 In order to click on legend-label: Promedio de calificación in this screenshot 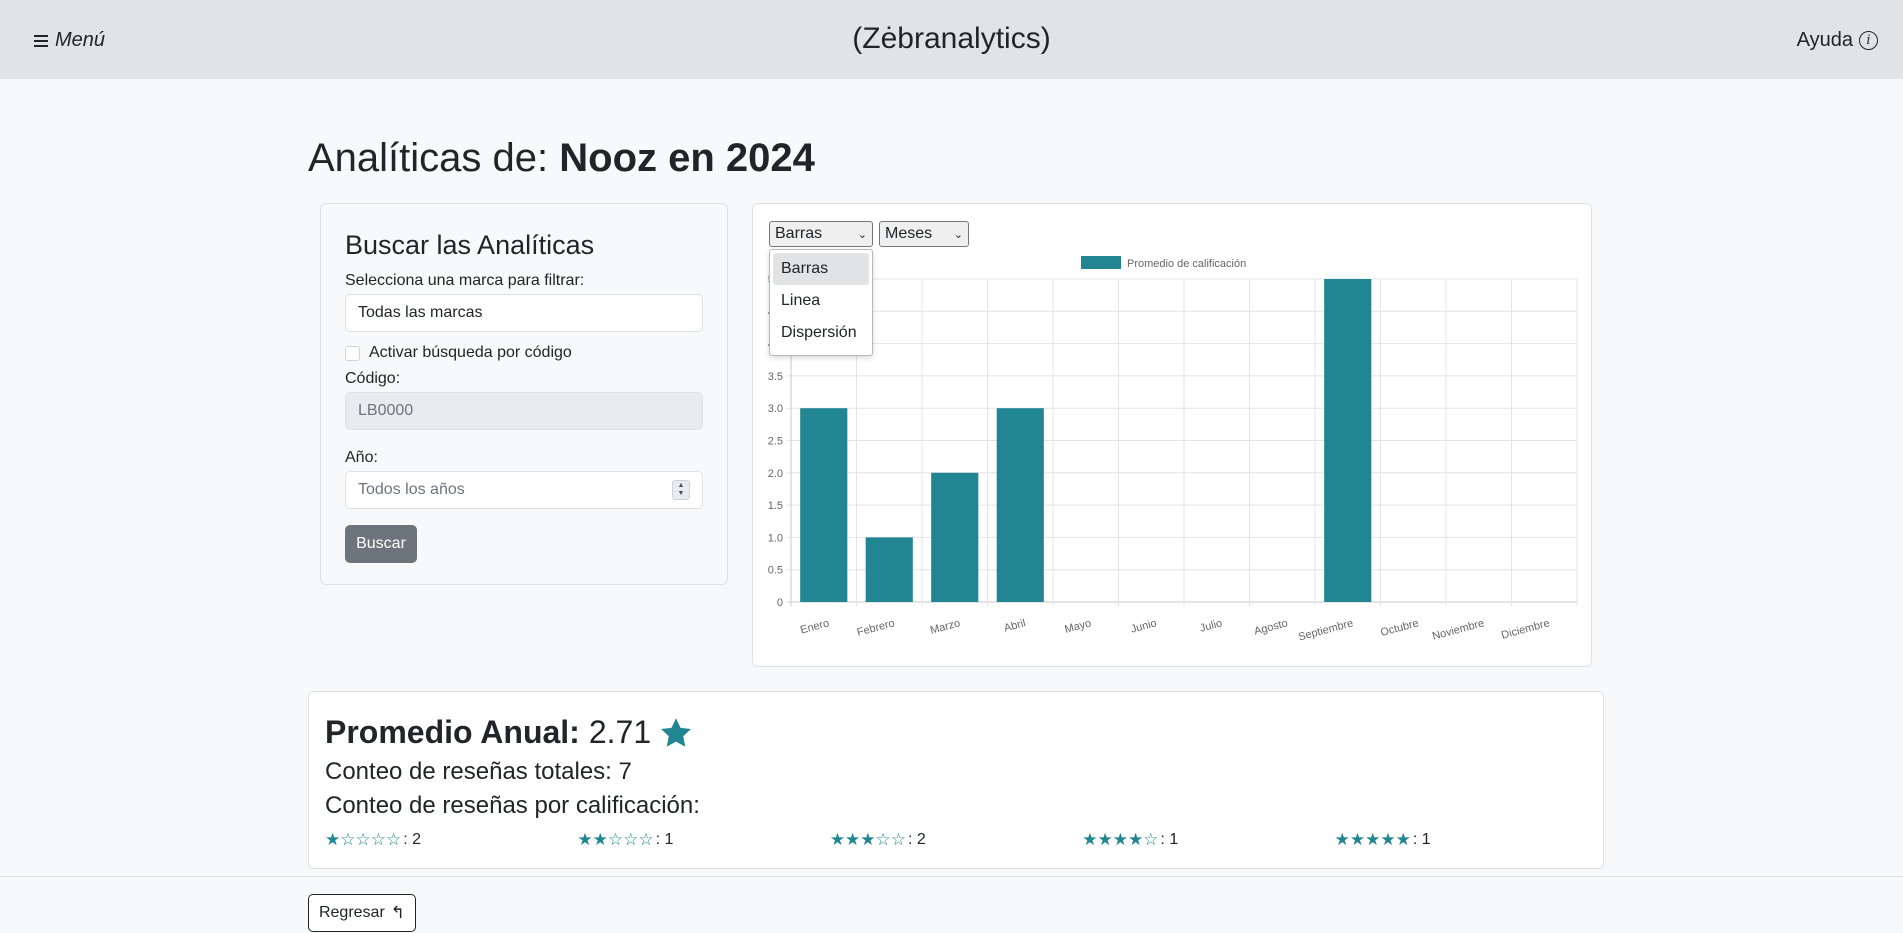, I will do `click(1186, 264)`.